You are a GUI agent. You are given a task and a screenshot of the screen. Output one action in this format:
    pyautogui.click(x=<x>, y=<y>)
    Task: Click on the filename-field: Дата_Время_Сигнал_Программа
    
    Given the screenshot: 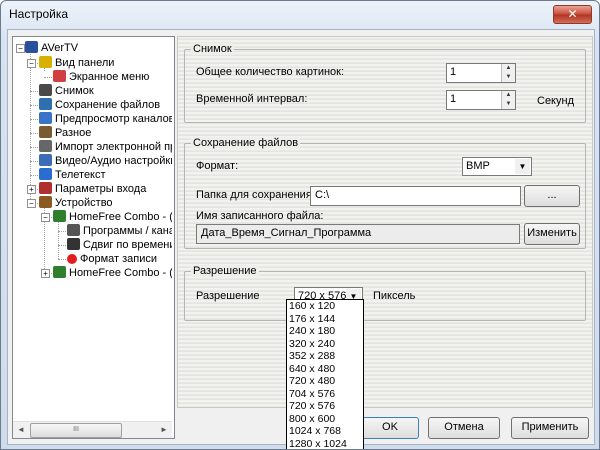 What is the action you would take?
    pyautogui.click(x=358, y=234)
    